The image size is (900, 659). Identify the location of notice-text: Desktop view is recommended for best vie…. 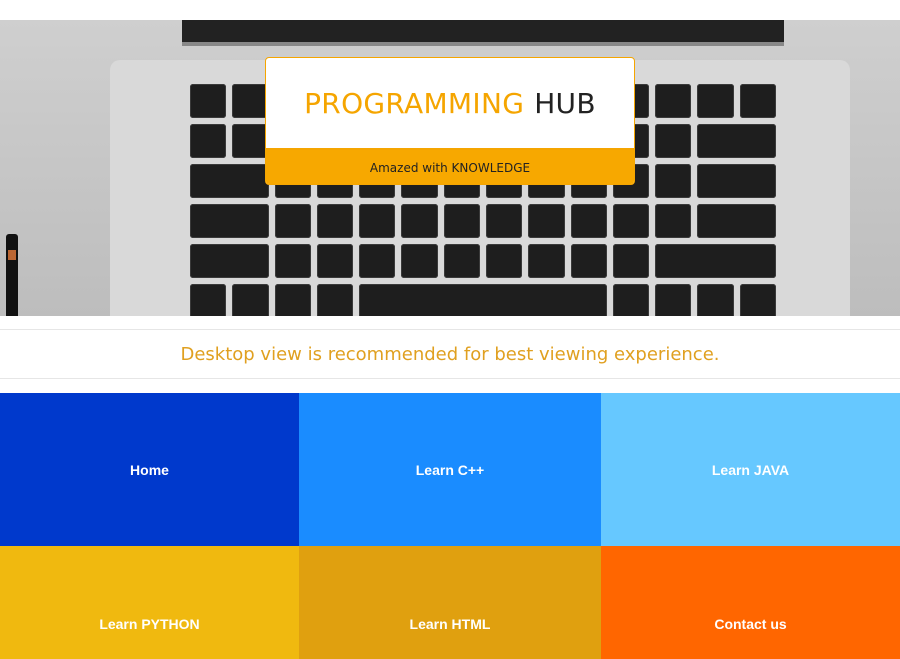
(450, 354).